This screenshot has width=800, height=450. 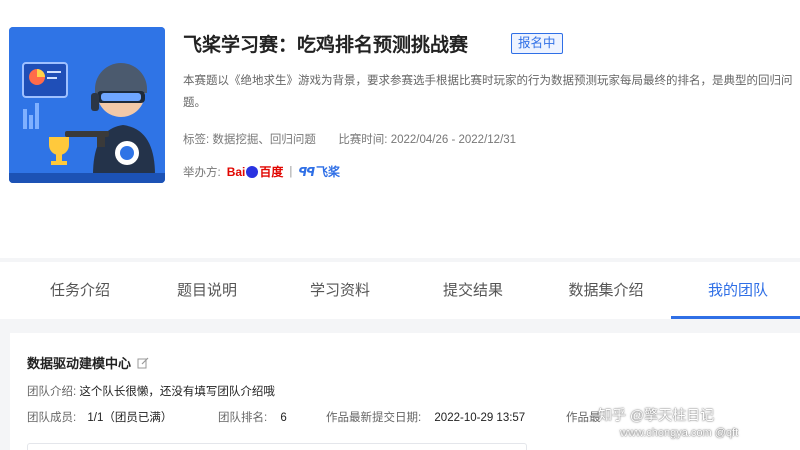 What do you see at coordinates (79, 363) in the screenshot?
I see `team-name: 数据驱动建模中心` at bounding box center [79, 363].